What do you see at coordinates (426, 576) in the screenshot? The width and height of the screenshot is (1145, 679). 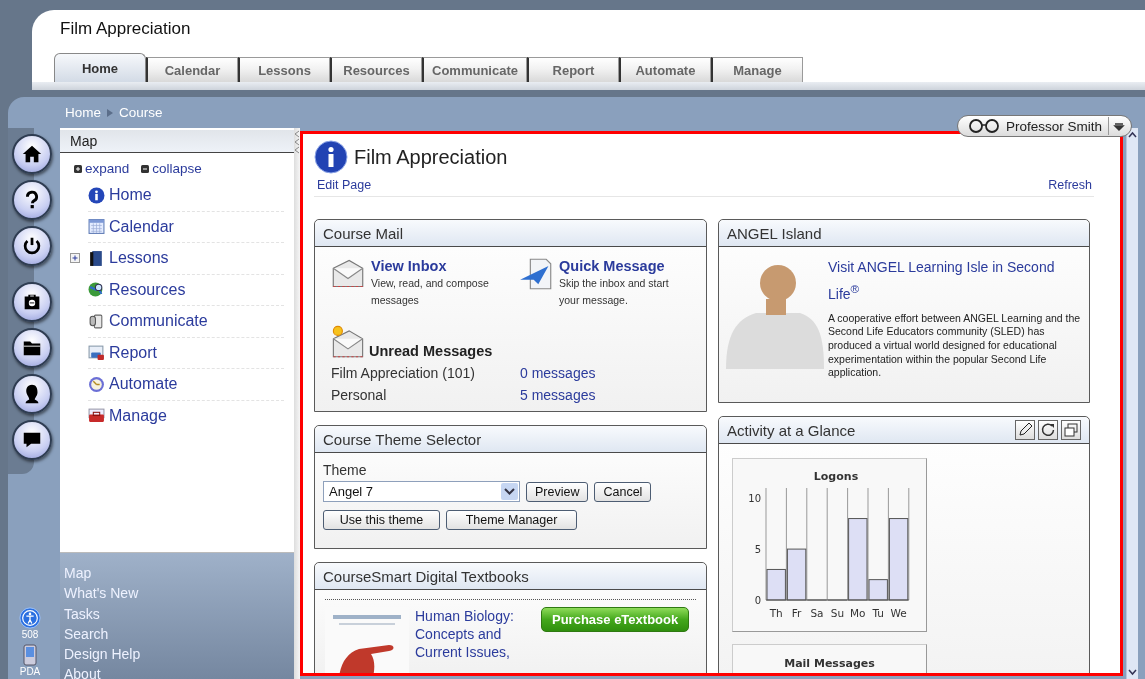 I see `panel-title: CourseSmart Digital Textbooks` at bounding box center [426, 576].